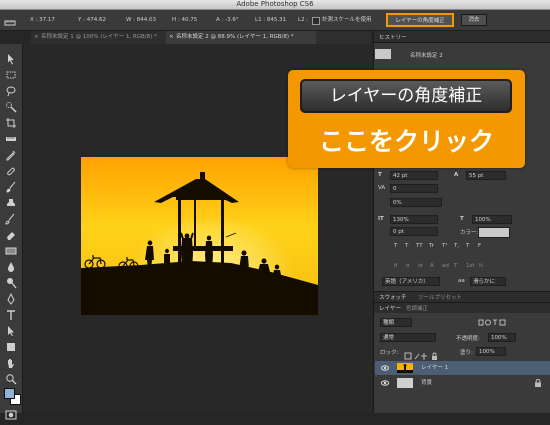 The width and height of the screenshot is (550, 425). I want to click on superscript-button: T¹, so click(445, 246).